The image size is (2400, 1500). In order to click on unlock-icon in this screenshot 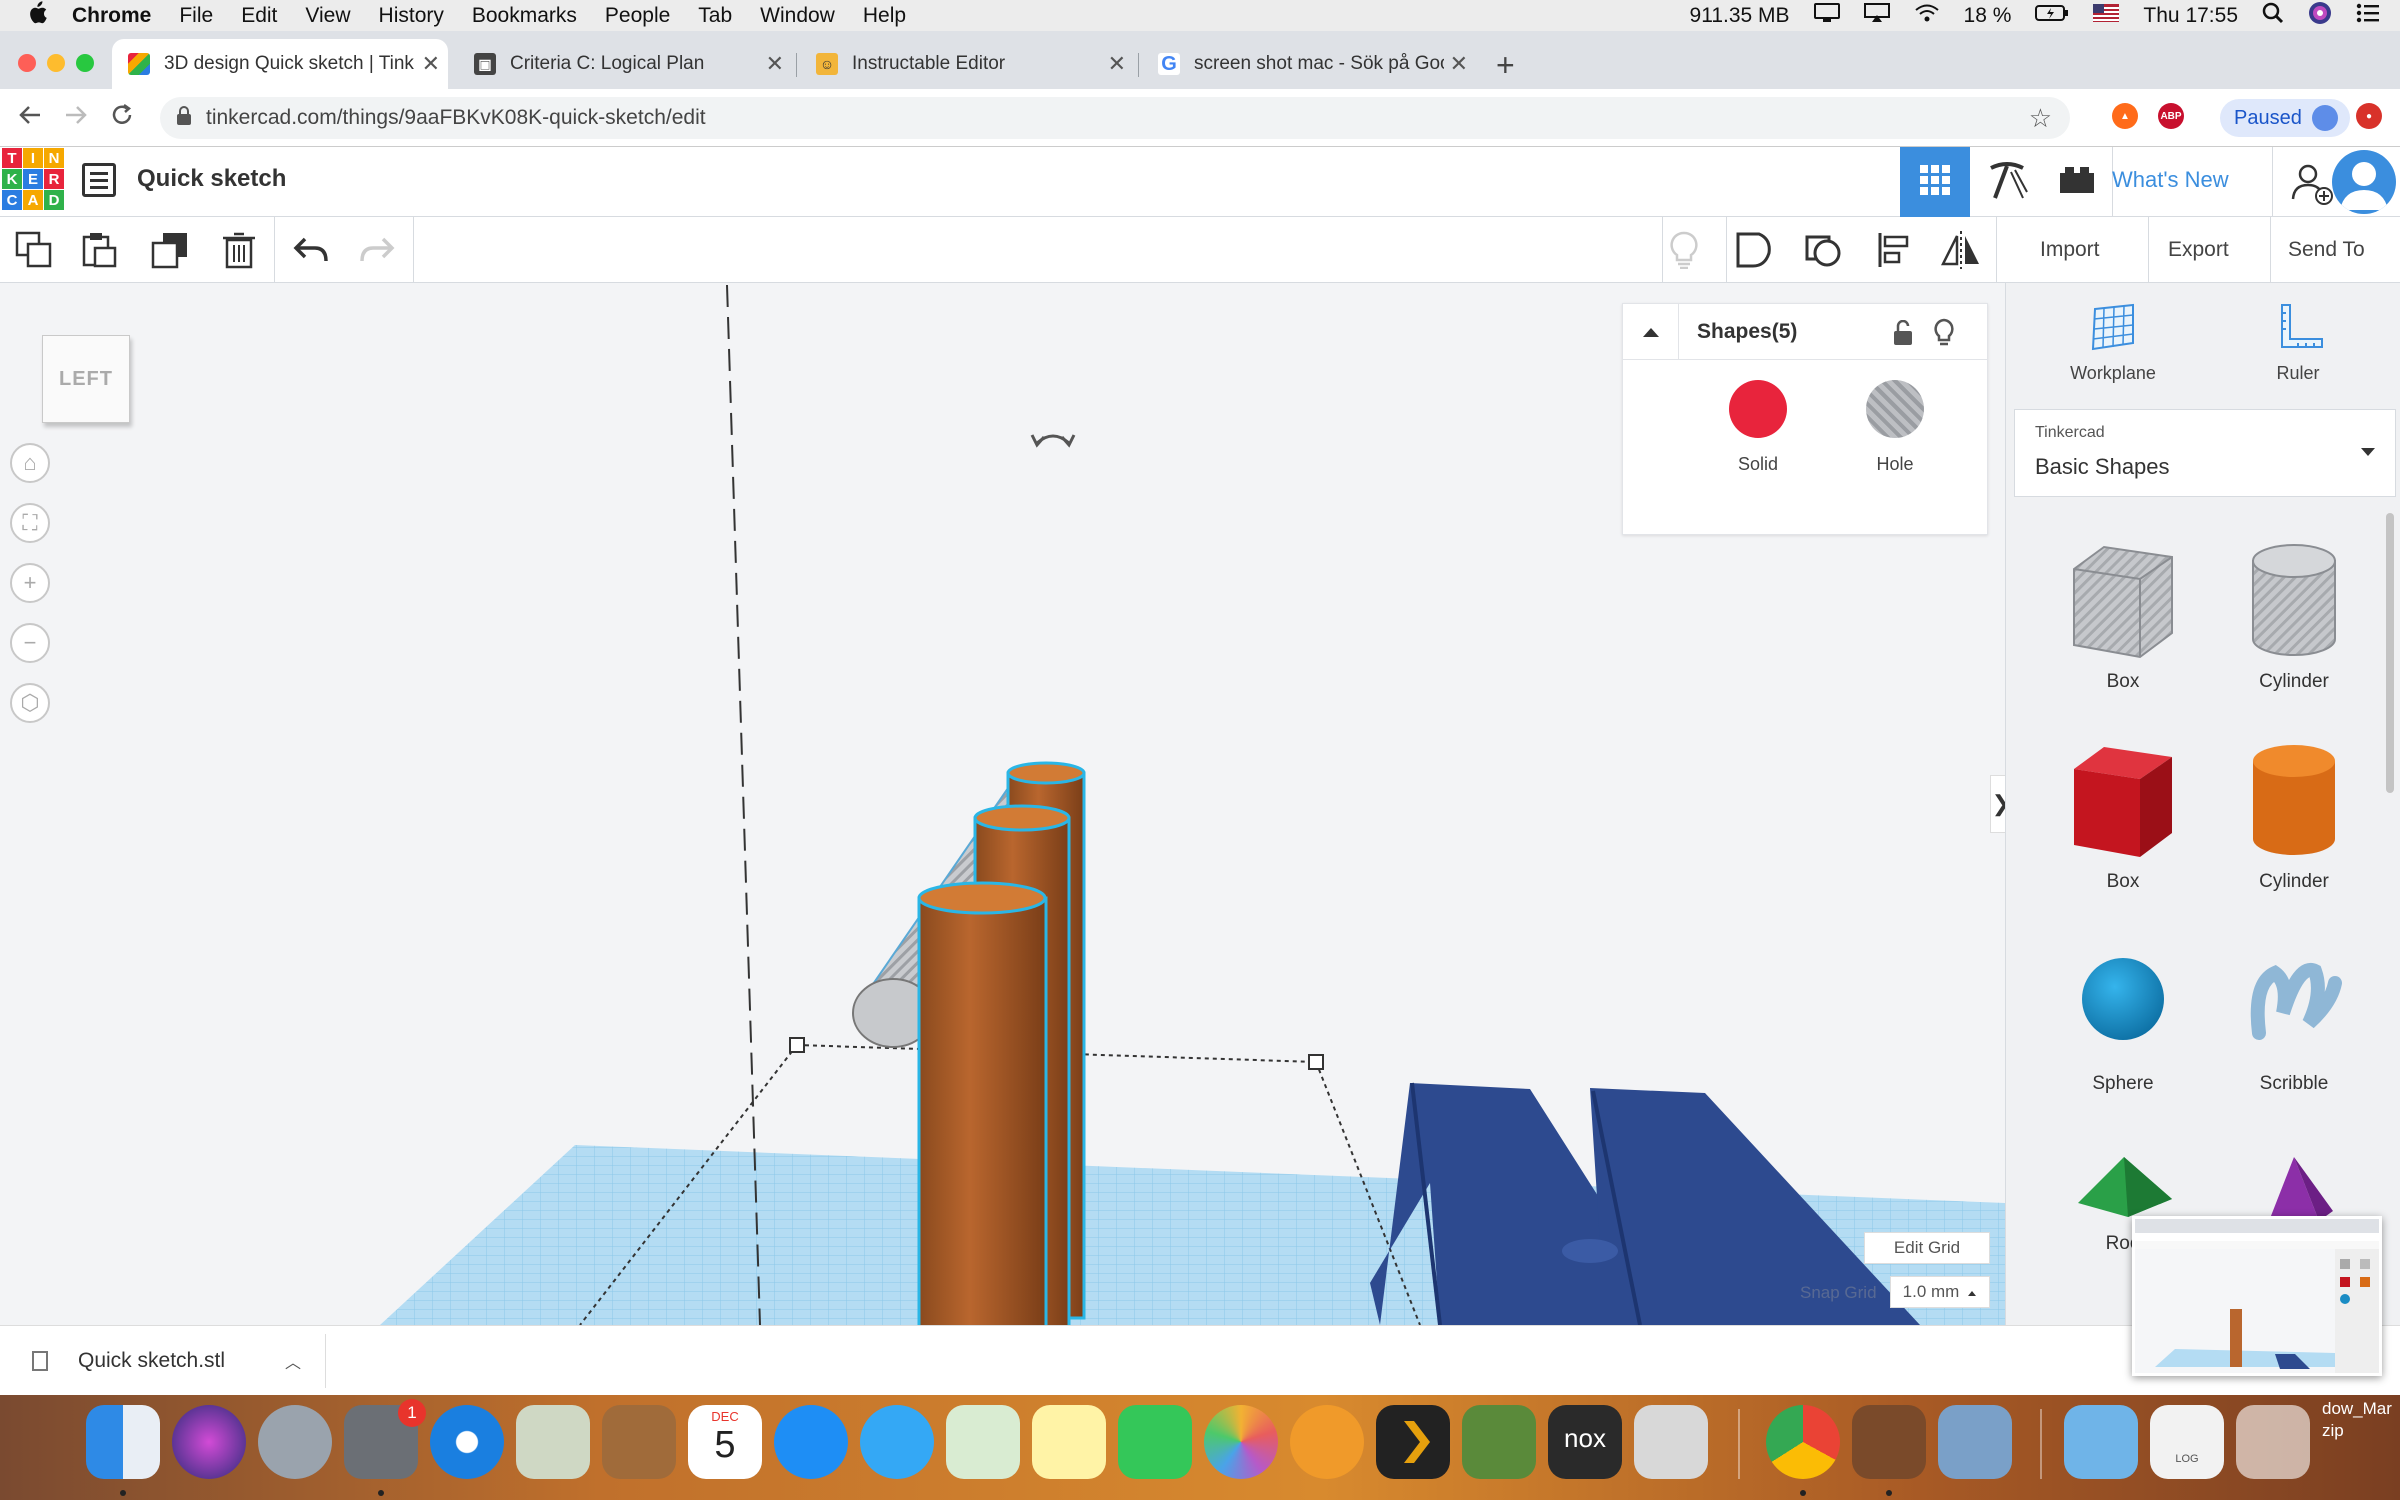, I will do `click(1903, 335)`.